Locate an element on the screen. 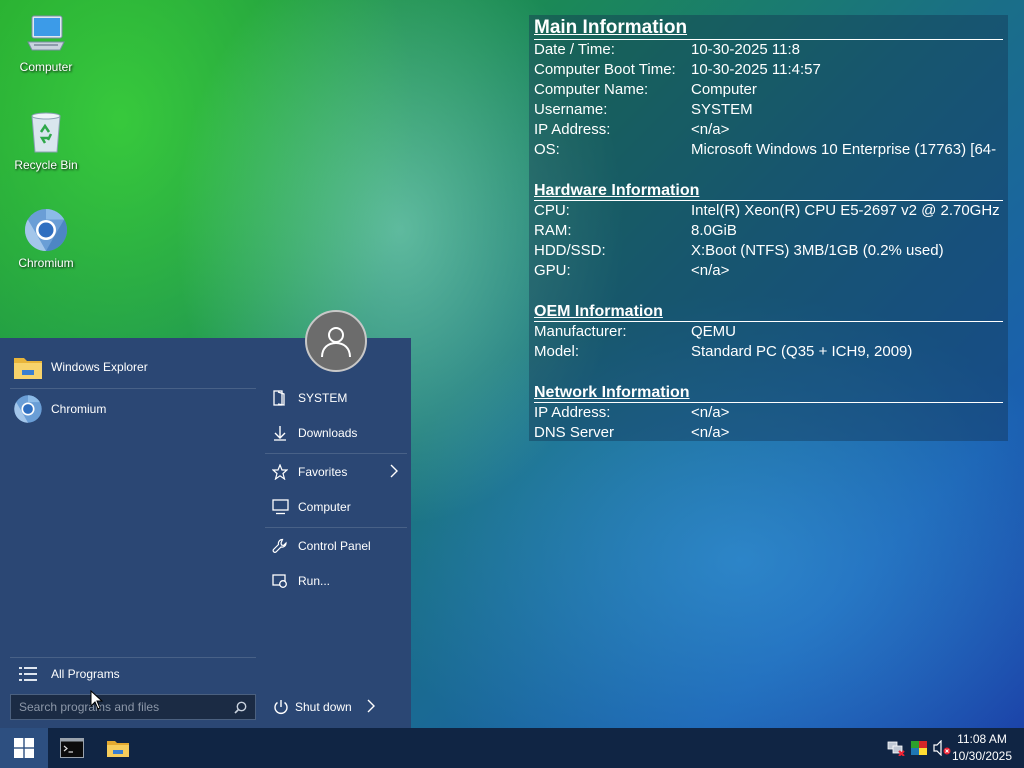 The image size is (1024, 768). info-key: Model: is located at coordinates (557, 351).